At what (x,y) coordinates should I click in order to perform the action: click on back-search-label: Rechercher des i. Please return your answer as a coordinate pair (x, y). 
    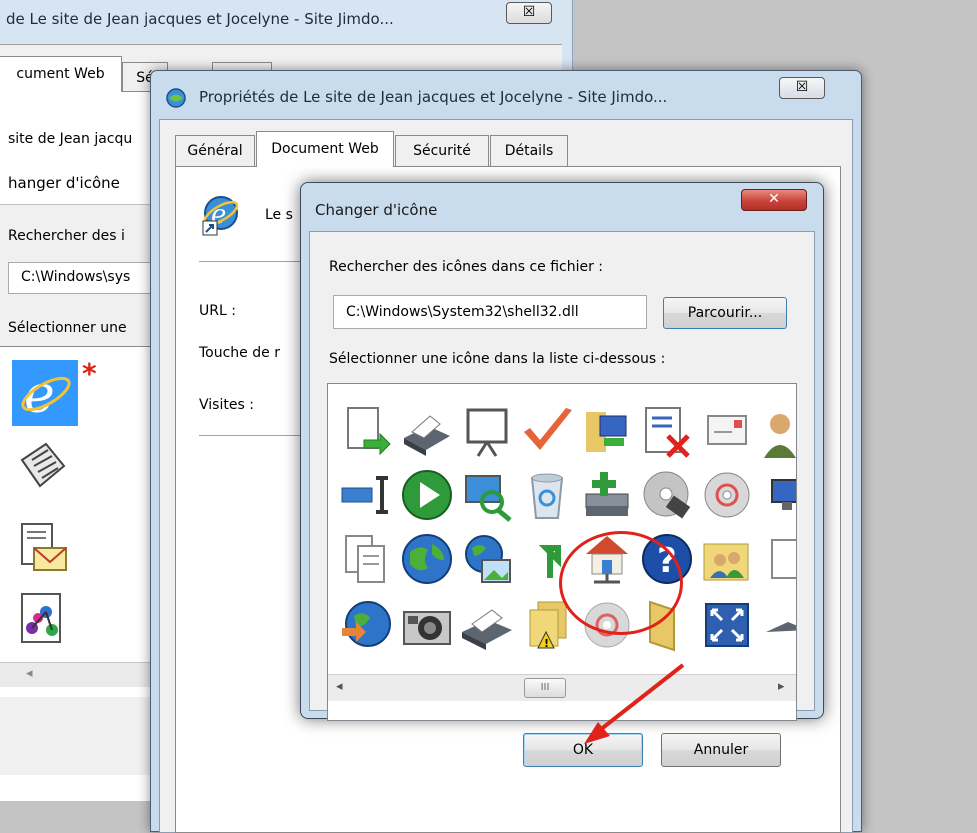
    Looking at the image, I should click on (66, 236).